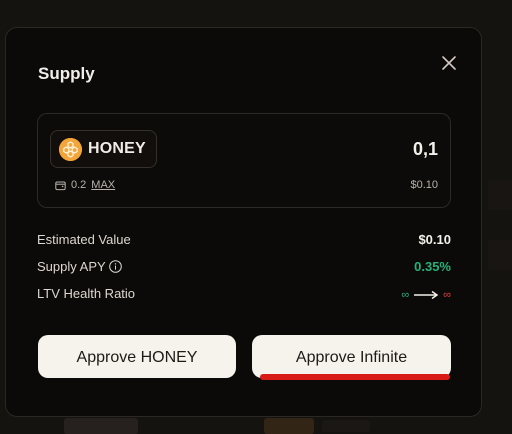  Describe the element at coordinates (447, 295) in the screenshot. I see `ltv-projected: ∞` at that location.